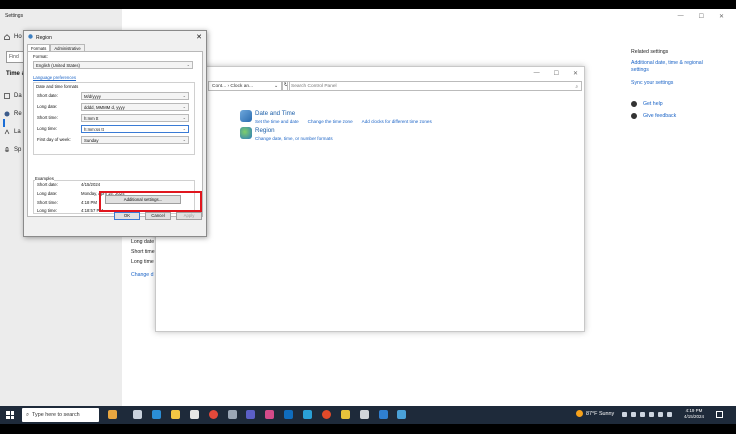 This screenshot has width=736, height=434. I want to click on give-feedback-link: Give feedback, so click(659, 116).